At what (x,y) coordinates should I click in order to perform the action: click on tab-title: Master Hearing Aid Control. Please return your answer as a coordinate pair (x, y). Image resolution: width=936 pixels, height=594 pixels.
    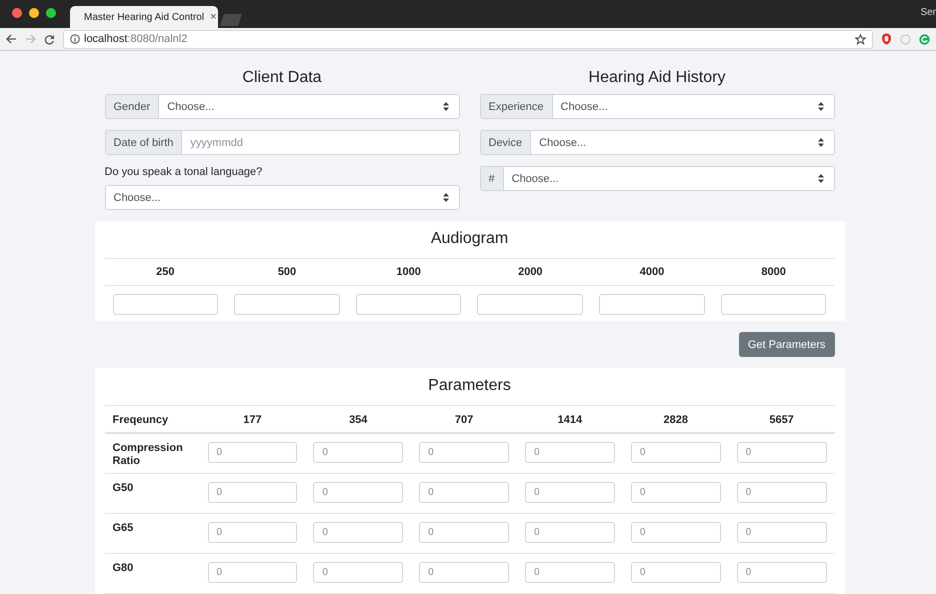
    Looking at the image, I should click on (144, 17).